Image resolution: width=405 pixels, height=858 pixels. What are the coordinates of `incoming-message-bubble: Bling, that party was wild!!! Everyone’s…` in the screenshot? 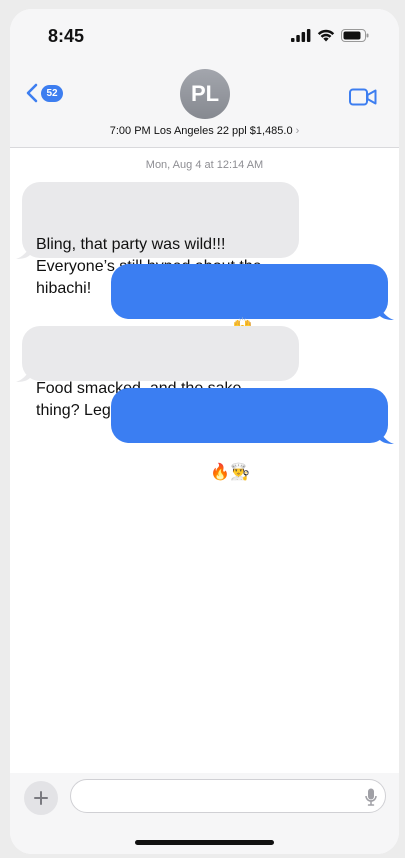 It's located at (157, 239).